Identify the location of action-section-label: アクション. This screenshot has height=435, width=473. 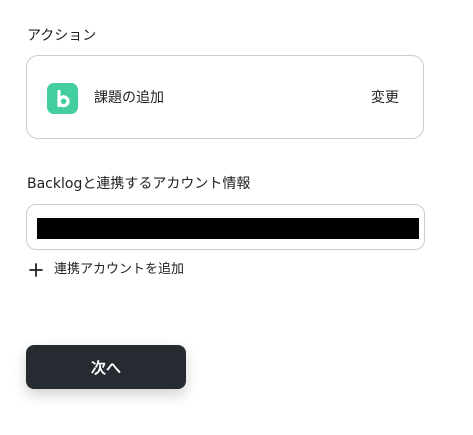
(62, 36).